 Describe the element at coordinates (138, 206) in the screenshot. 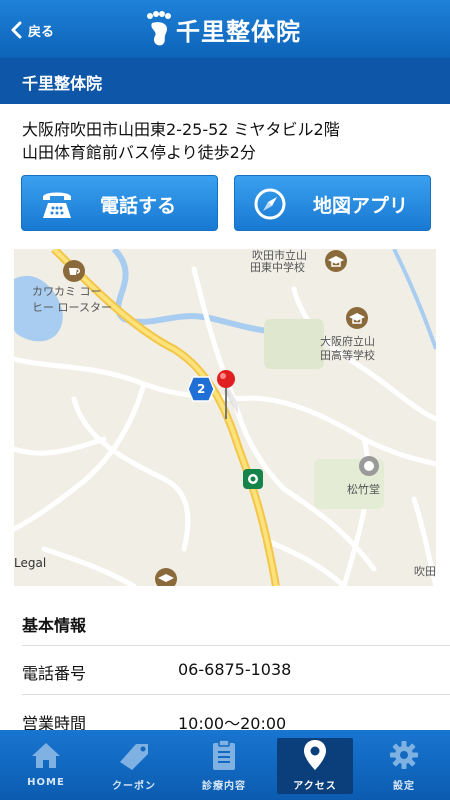

I see `call-button-label: 電話する` at that location.